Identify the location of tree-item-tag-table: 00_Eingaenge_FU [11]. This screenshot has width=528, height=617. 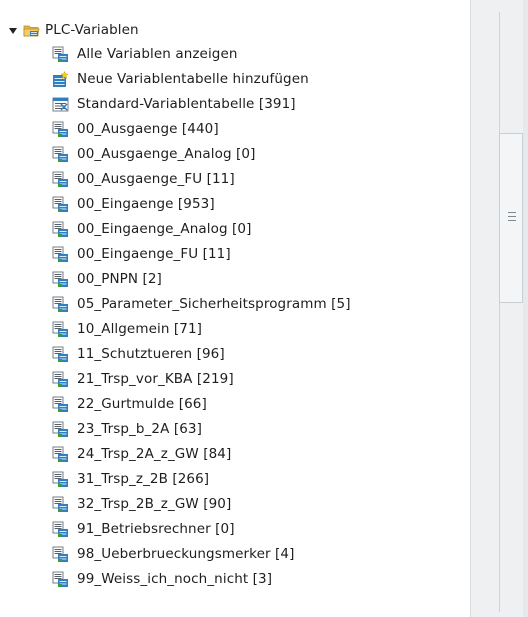
(141, 254).